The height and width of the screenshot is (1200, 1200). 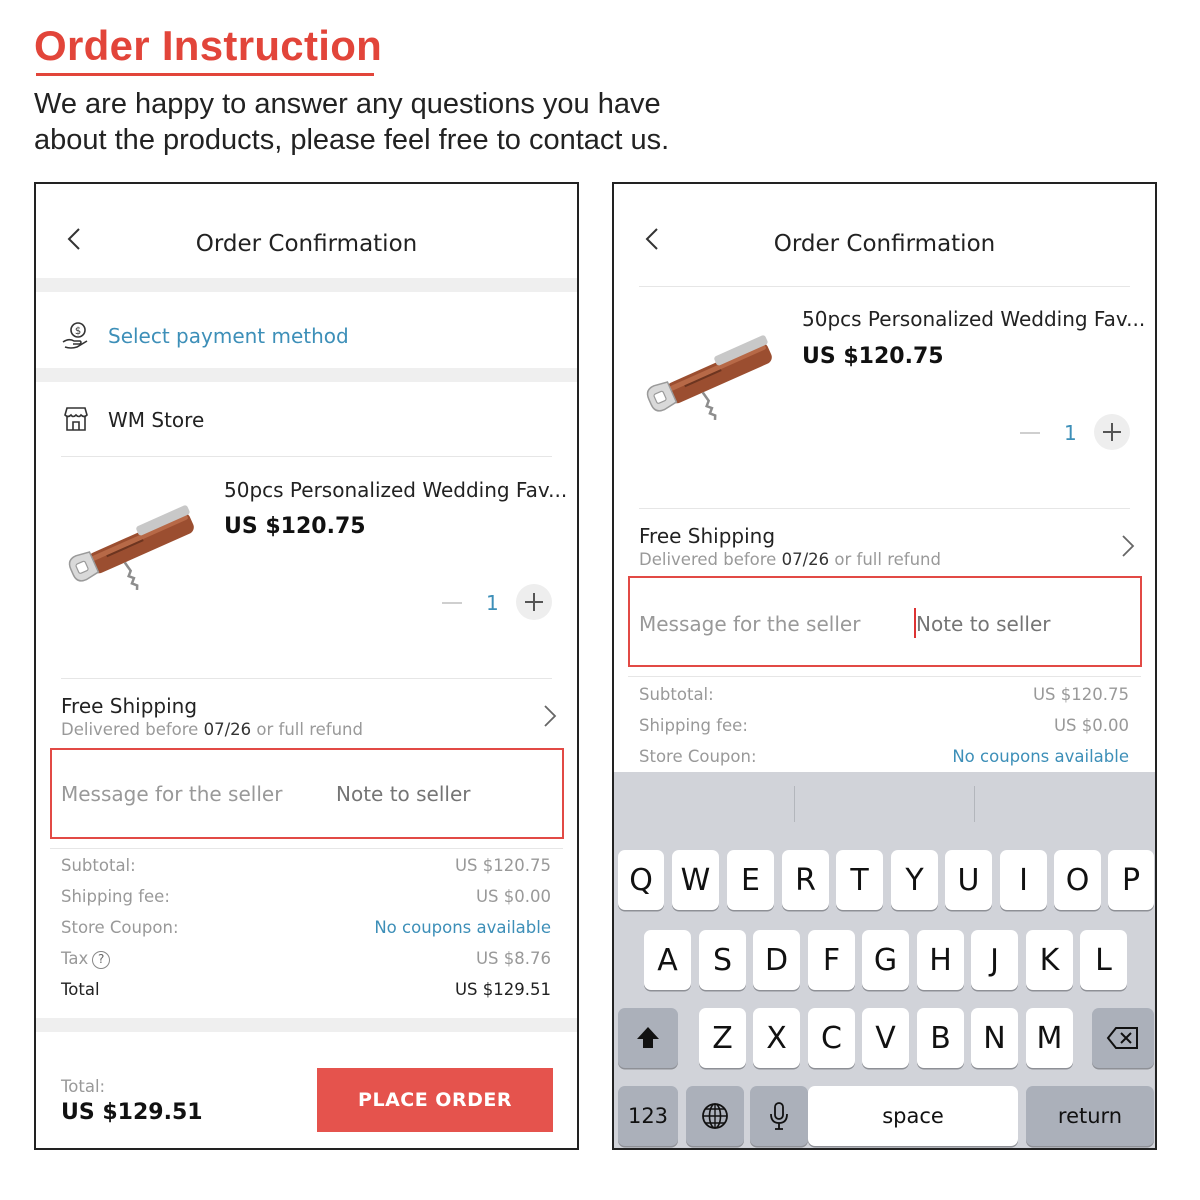 I want to click on key-r: R, so click(x=805, y=880).